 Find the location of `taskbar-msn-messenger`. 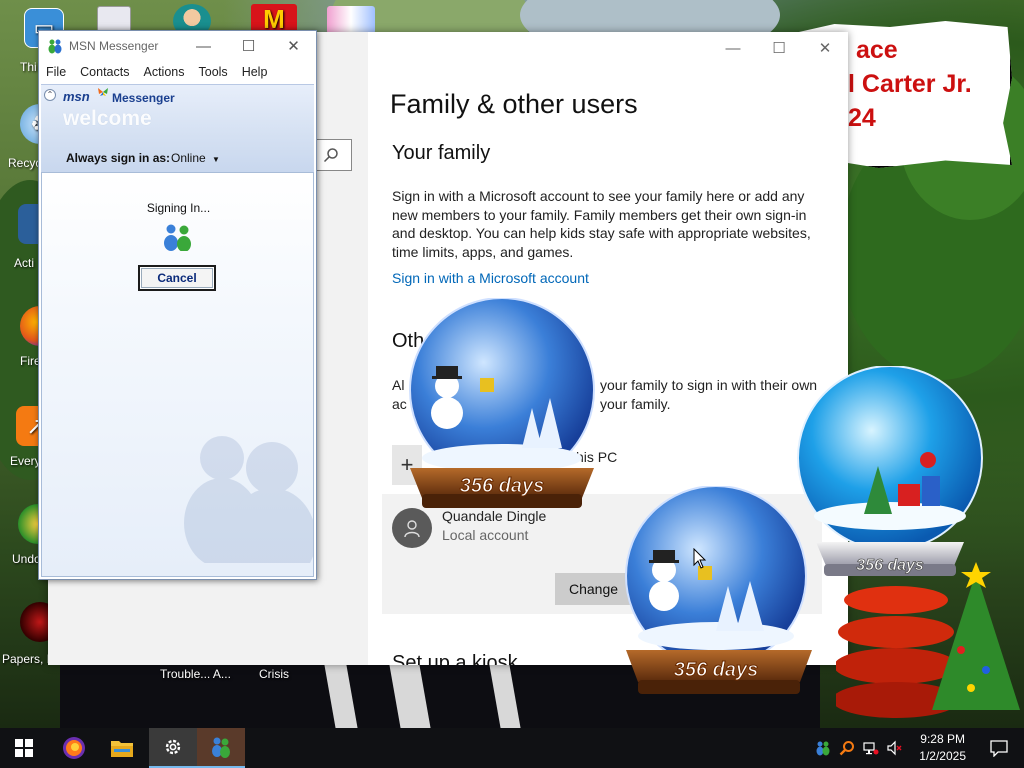

taskbar-msn-messenger is located at coordinates (221, 748).